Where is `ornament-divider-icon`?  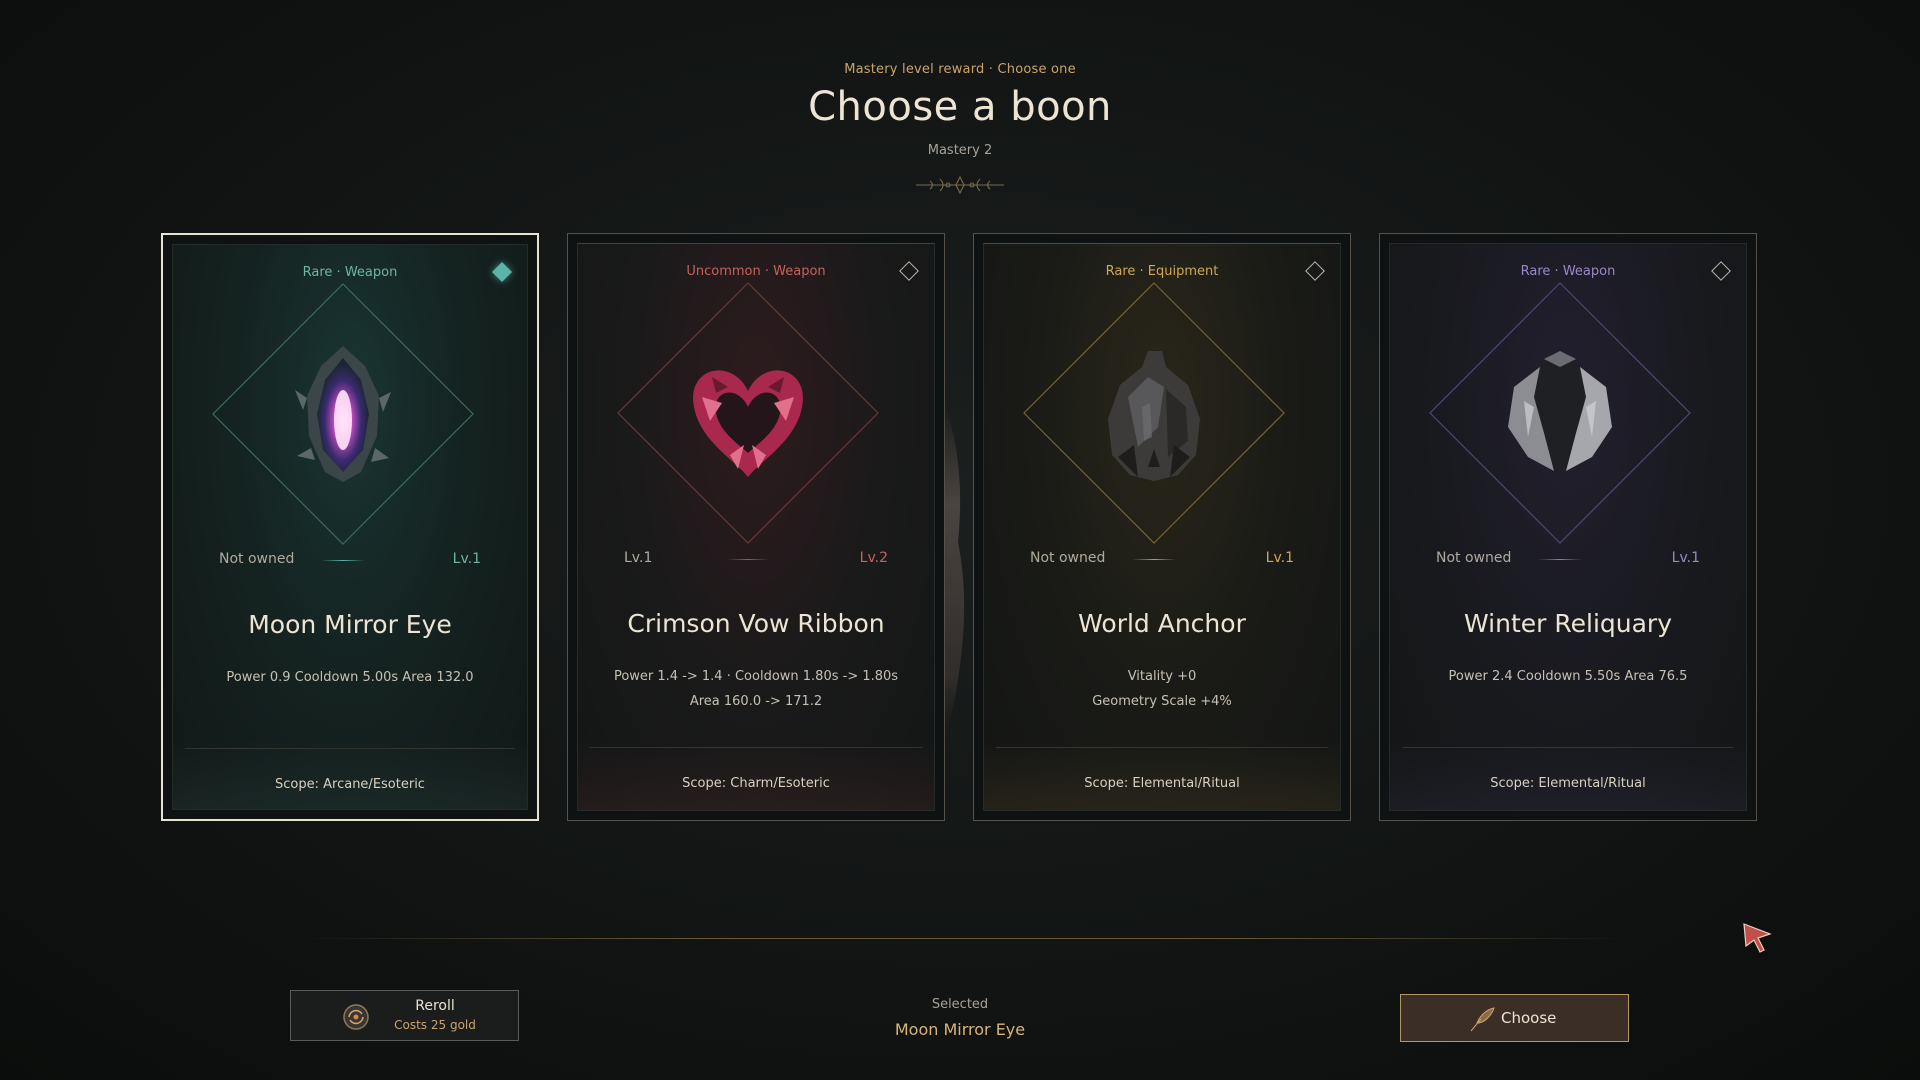 ornament-divider-icon is located at coordinates (960, 185).